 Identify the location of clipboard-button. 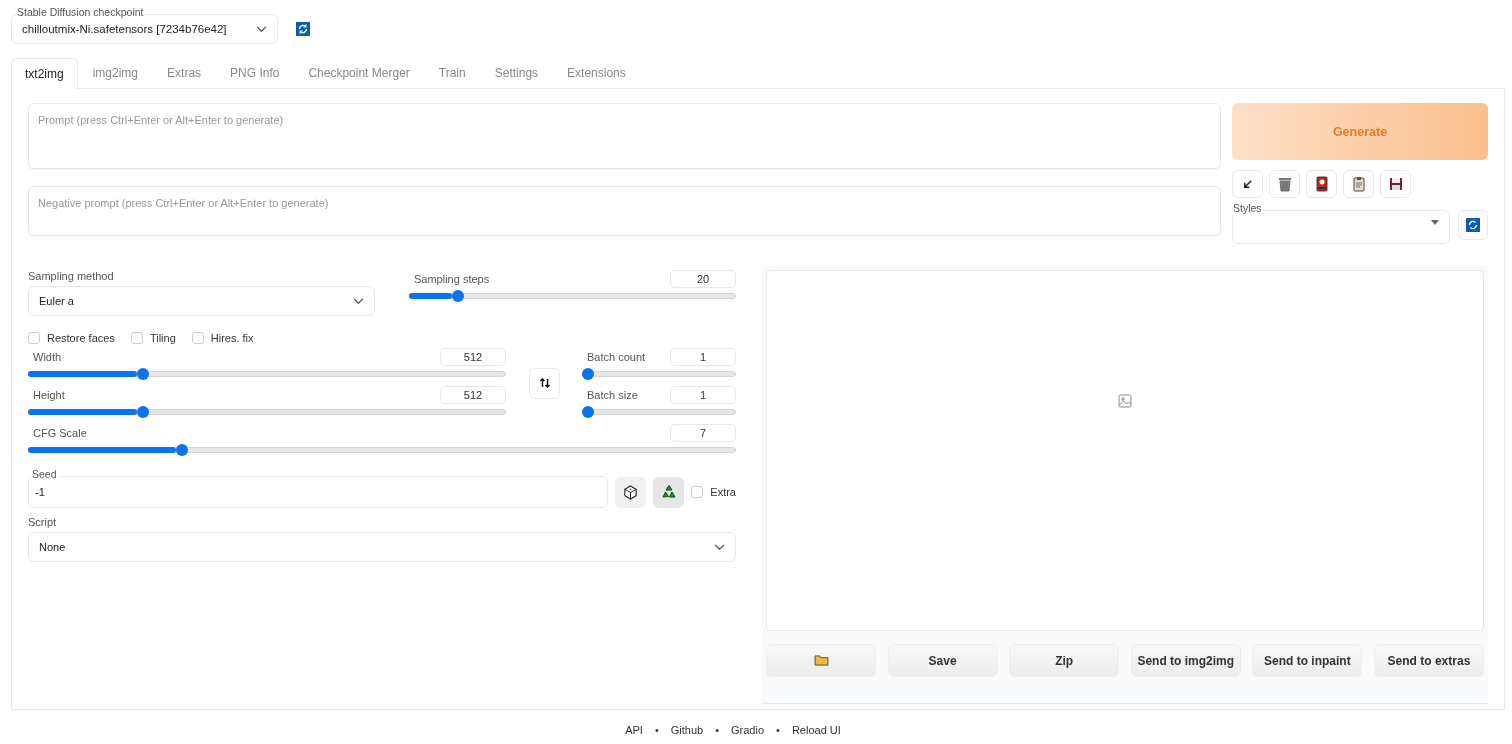
(1358, 184).